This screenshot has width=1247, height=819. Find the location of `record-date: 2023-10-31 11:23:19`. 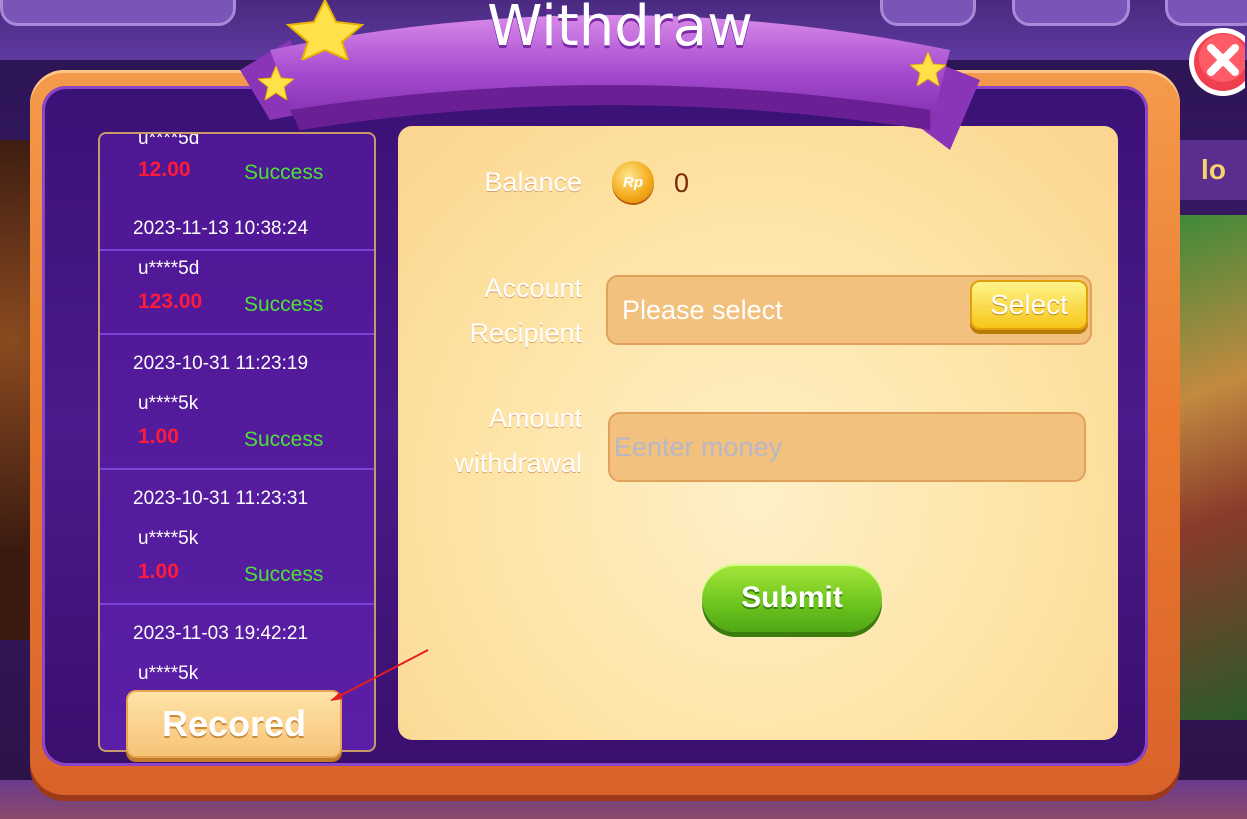

record-date: 2023-10-31 11:23:19 is located at coordinates (221, 363).